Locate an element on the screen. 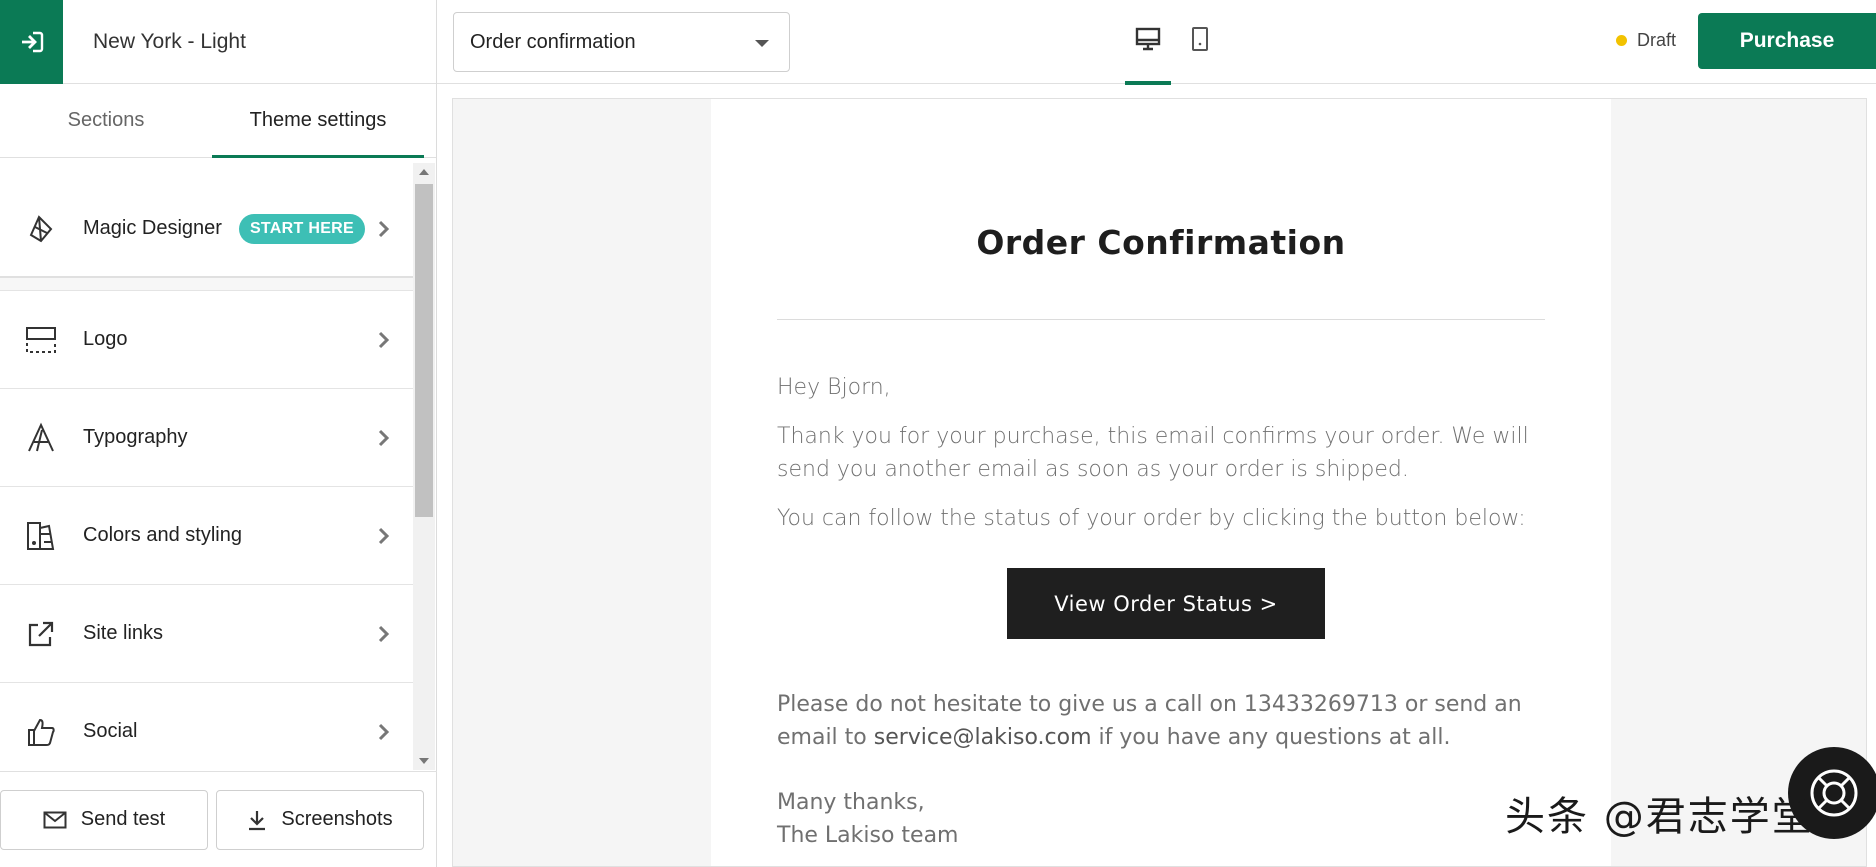 Image resolution: width=1876 pixels, height=867 pixels. send-test-button: Send test is located at coordinates (104, 819).